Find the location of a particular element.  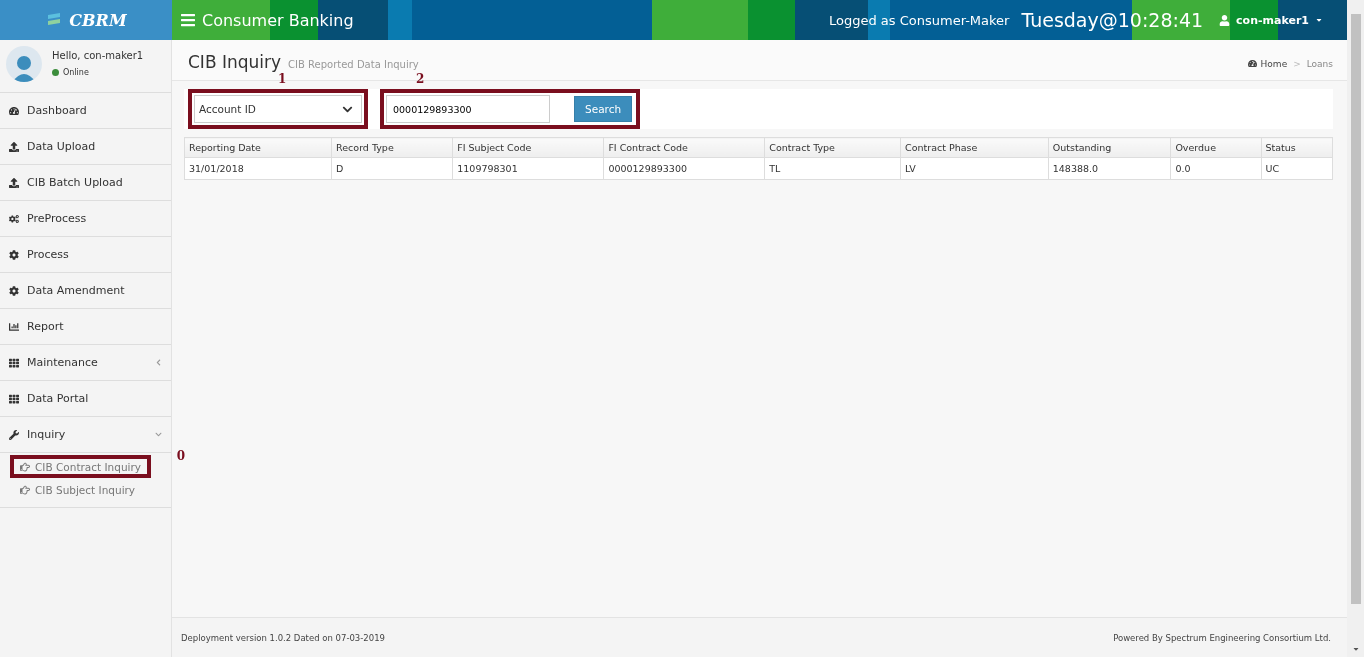

column-header: Contract Phase is located at coordinates (974, 147).